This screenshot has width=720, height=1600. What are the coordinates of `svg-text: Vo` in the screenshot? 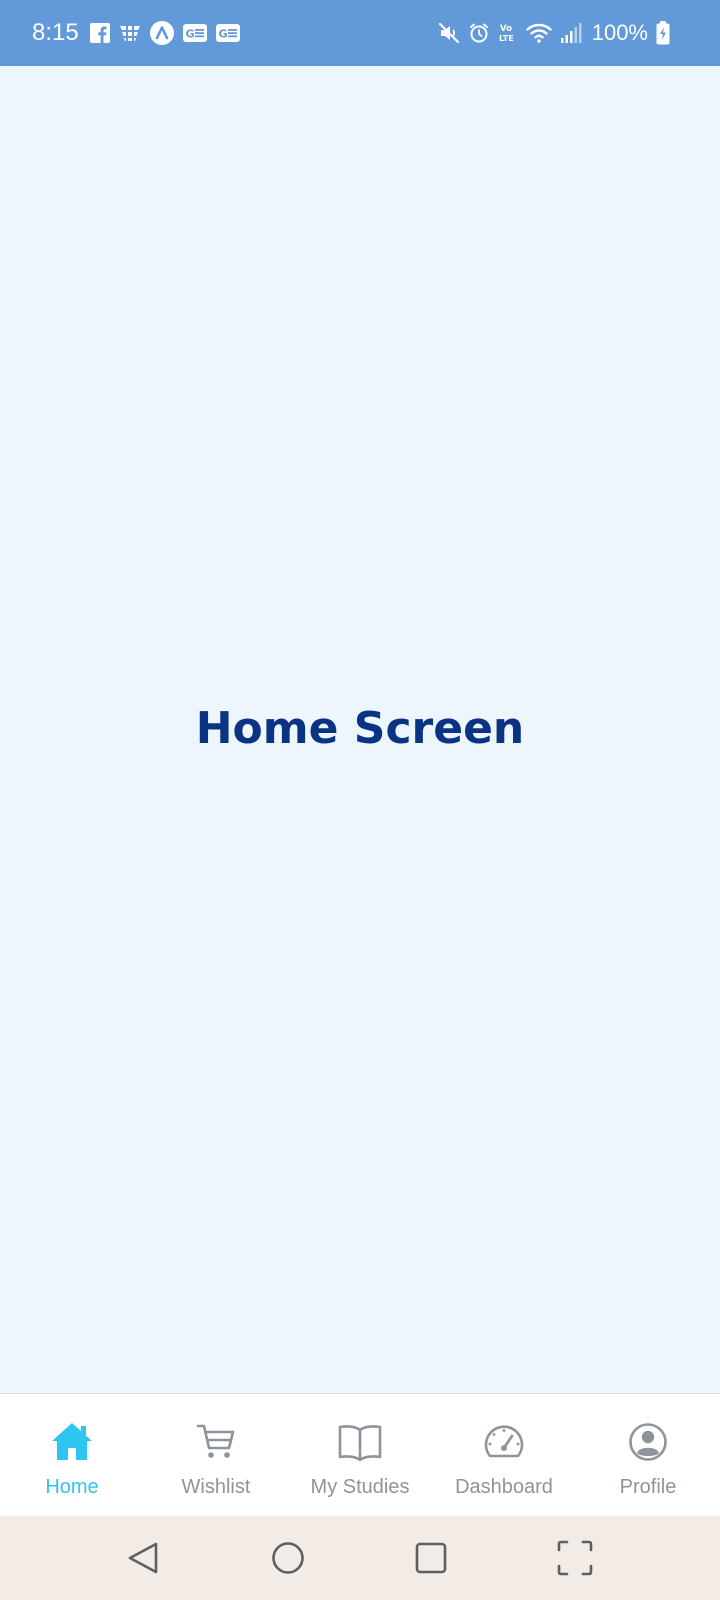 It's located at (506, 29).